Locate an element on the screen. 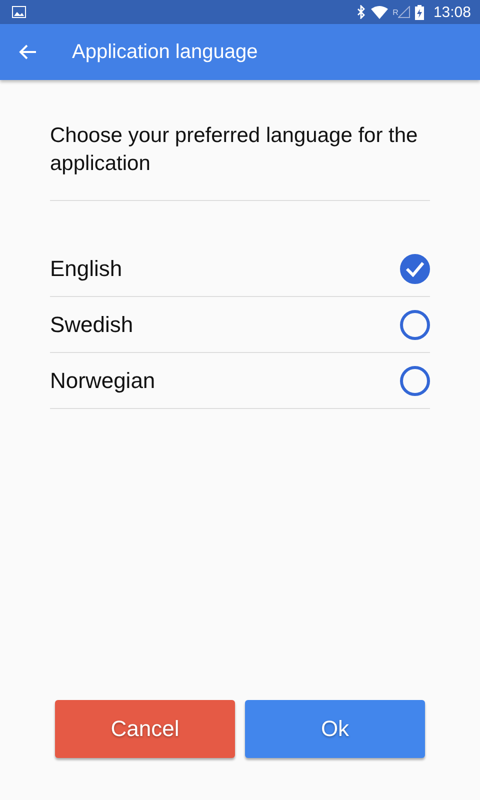 The height and width of the screenshot is (800, 480). image-icon is located at coordinates (19, 12).